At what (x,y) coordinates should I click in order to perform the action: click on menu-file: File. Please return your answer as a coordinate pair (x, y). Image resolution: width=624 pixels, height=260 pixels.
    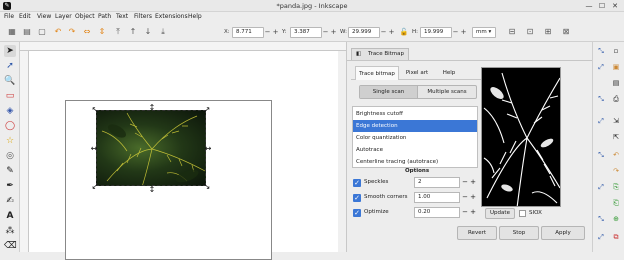
    Looking at the image, I should click on (9, 16).